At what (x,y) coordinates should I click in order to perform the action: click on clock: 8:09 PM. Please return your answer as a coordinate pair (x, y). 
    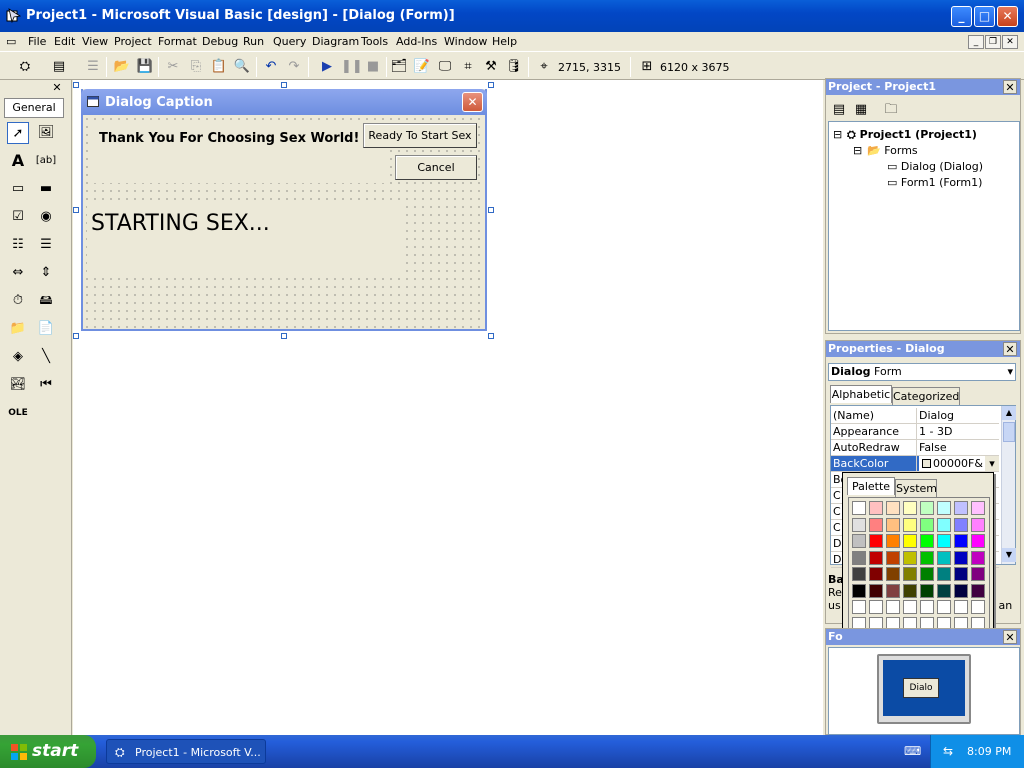
    Looking at the image, I should click on (989, 751).